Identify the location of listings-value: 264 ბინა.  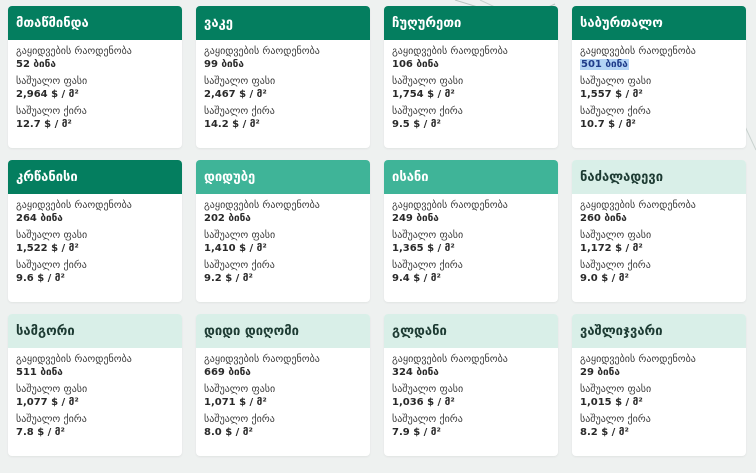
(95, 219).